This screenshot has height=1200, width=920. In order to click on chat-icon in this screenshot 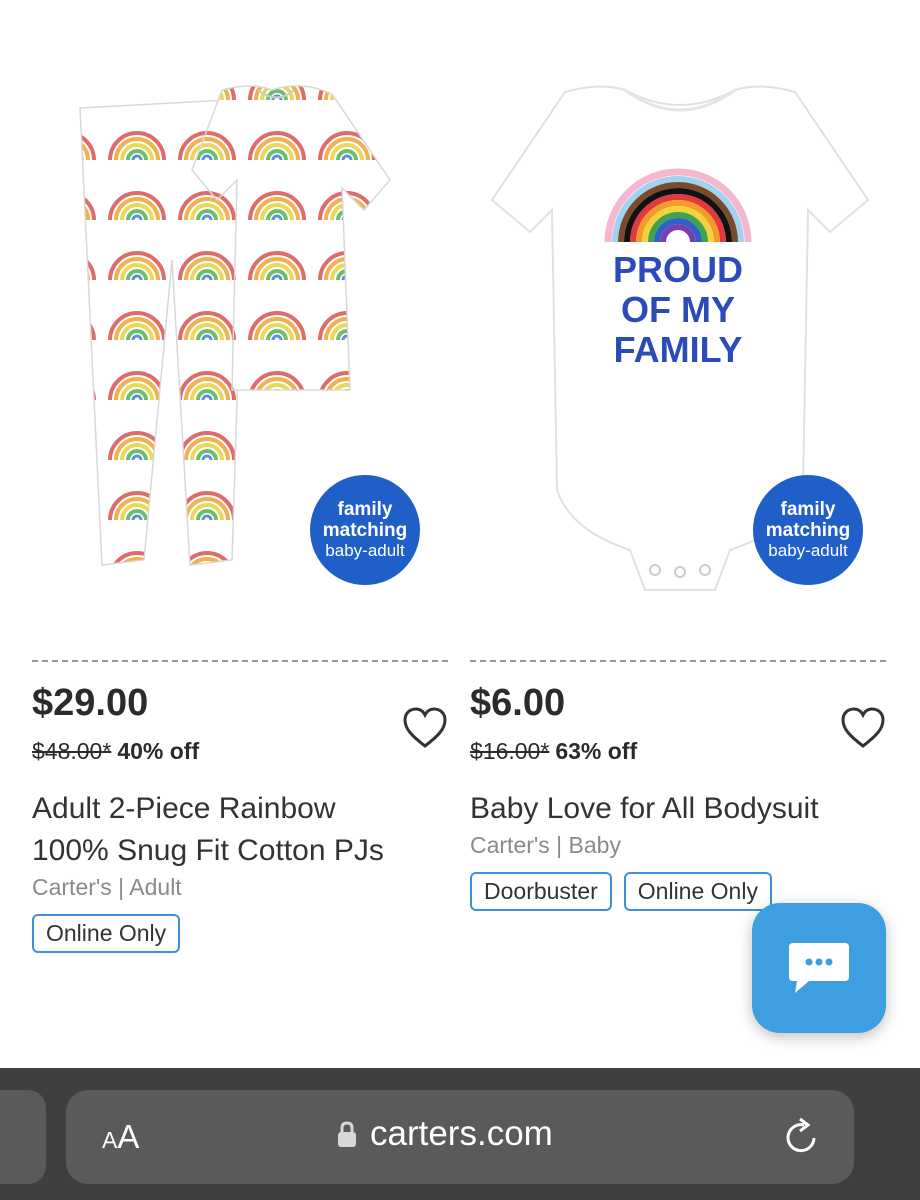, I will do `click(819, 968)`.